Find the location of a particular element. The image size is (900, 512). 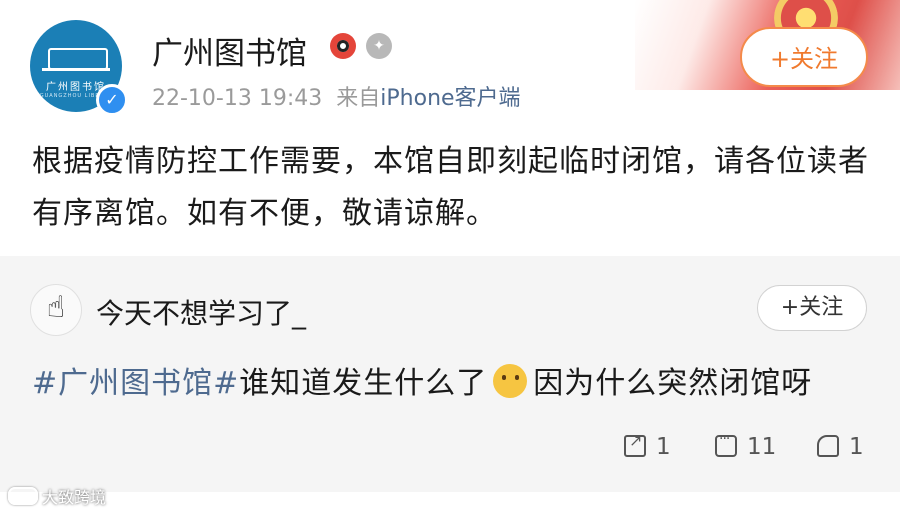

library-building-icon is located at coordinates (78, 59).